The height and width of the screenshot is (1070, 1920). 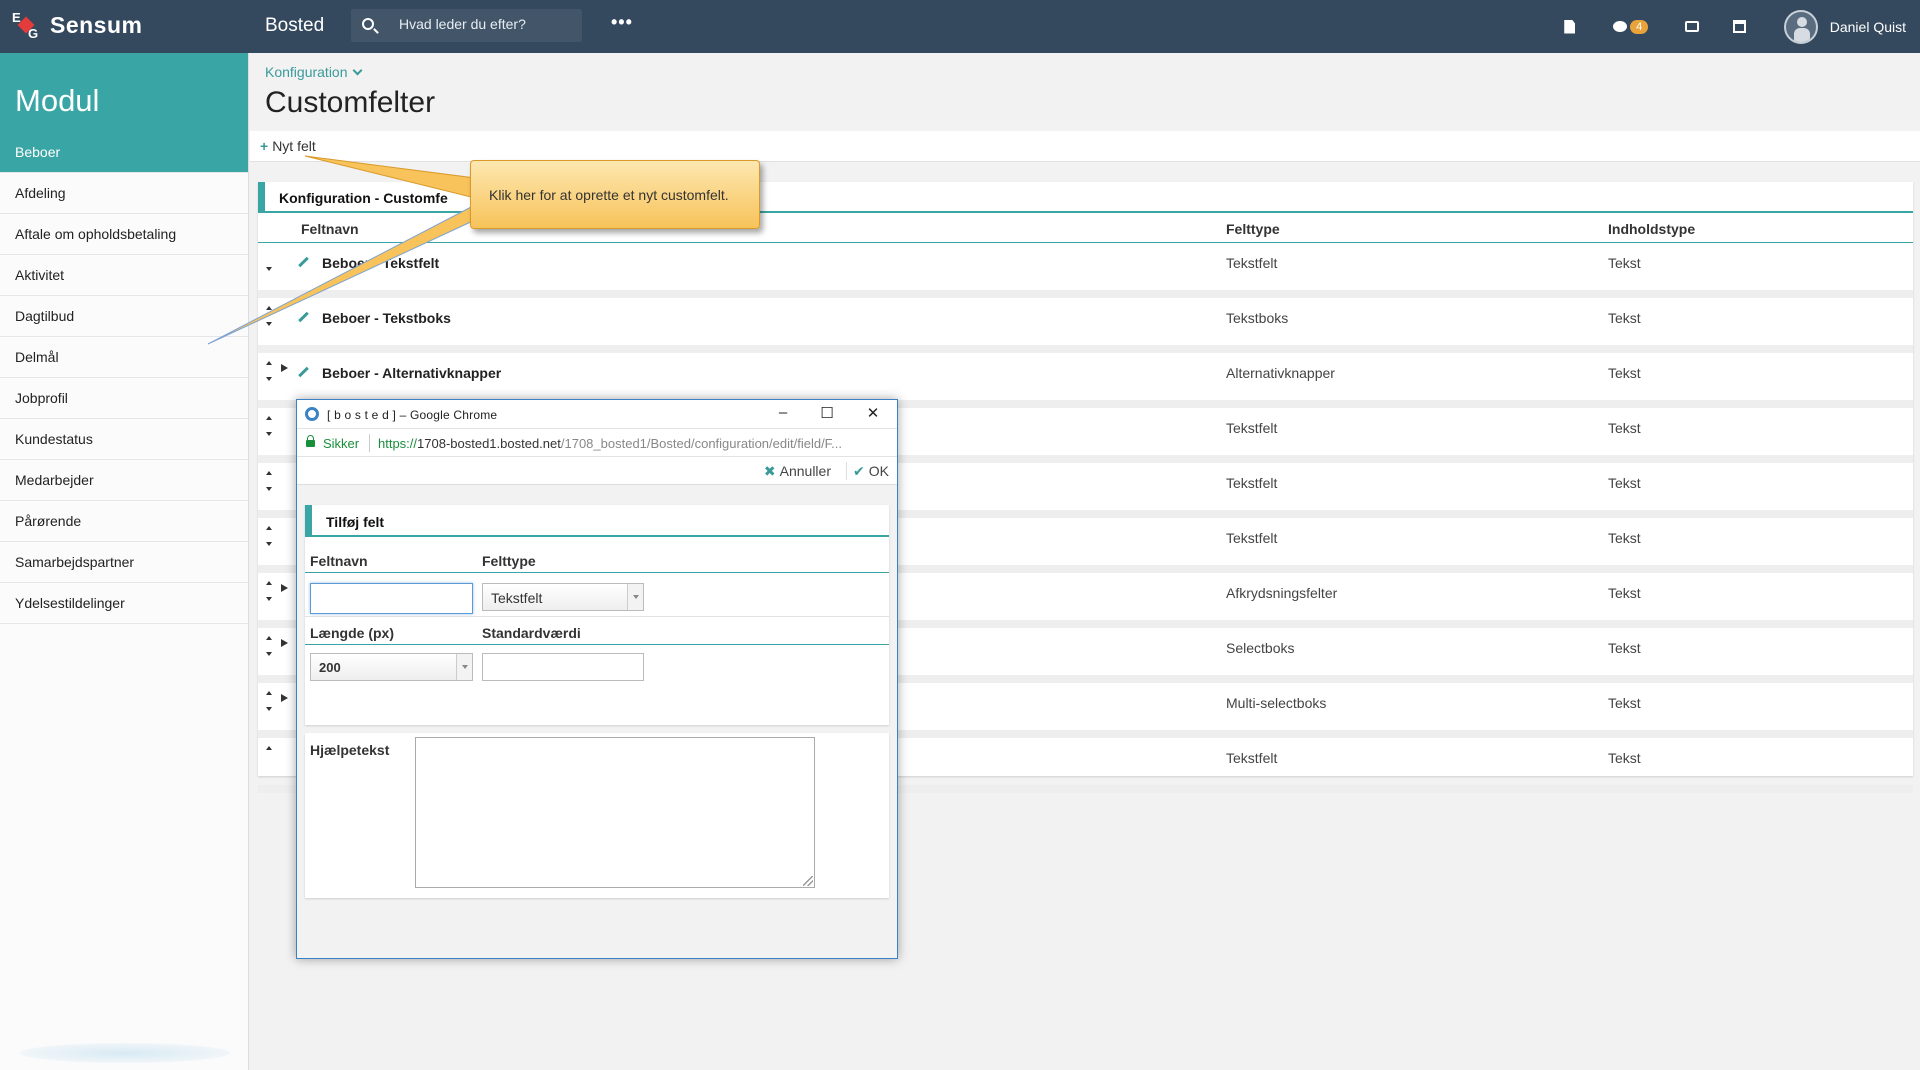 What do you see at coordinates (124, 357) in the screenshot?
I see `sidebar-item-delmaal: Delmål` at bounding box center [124, 357].